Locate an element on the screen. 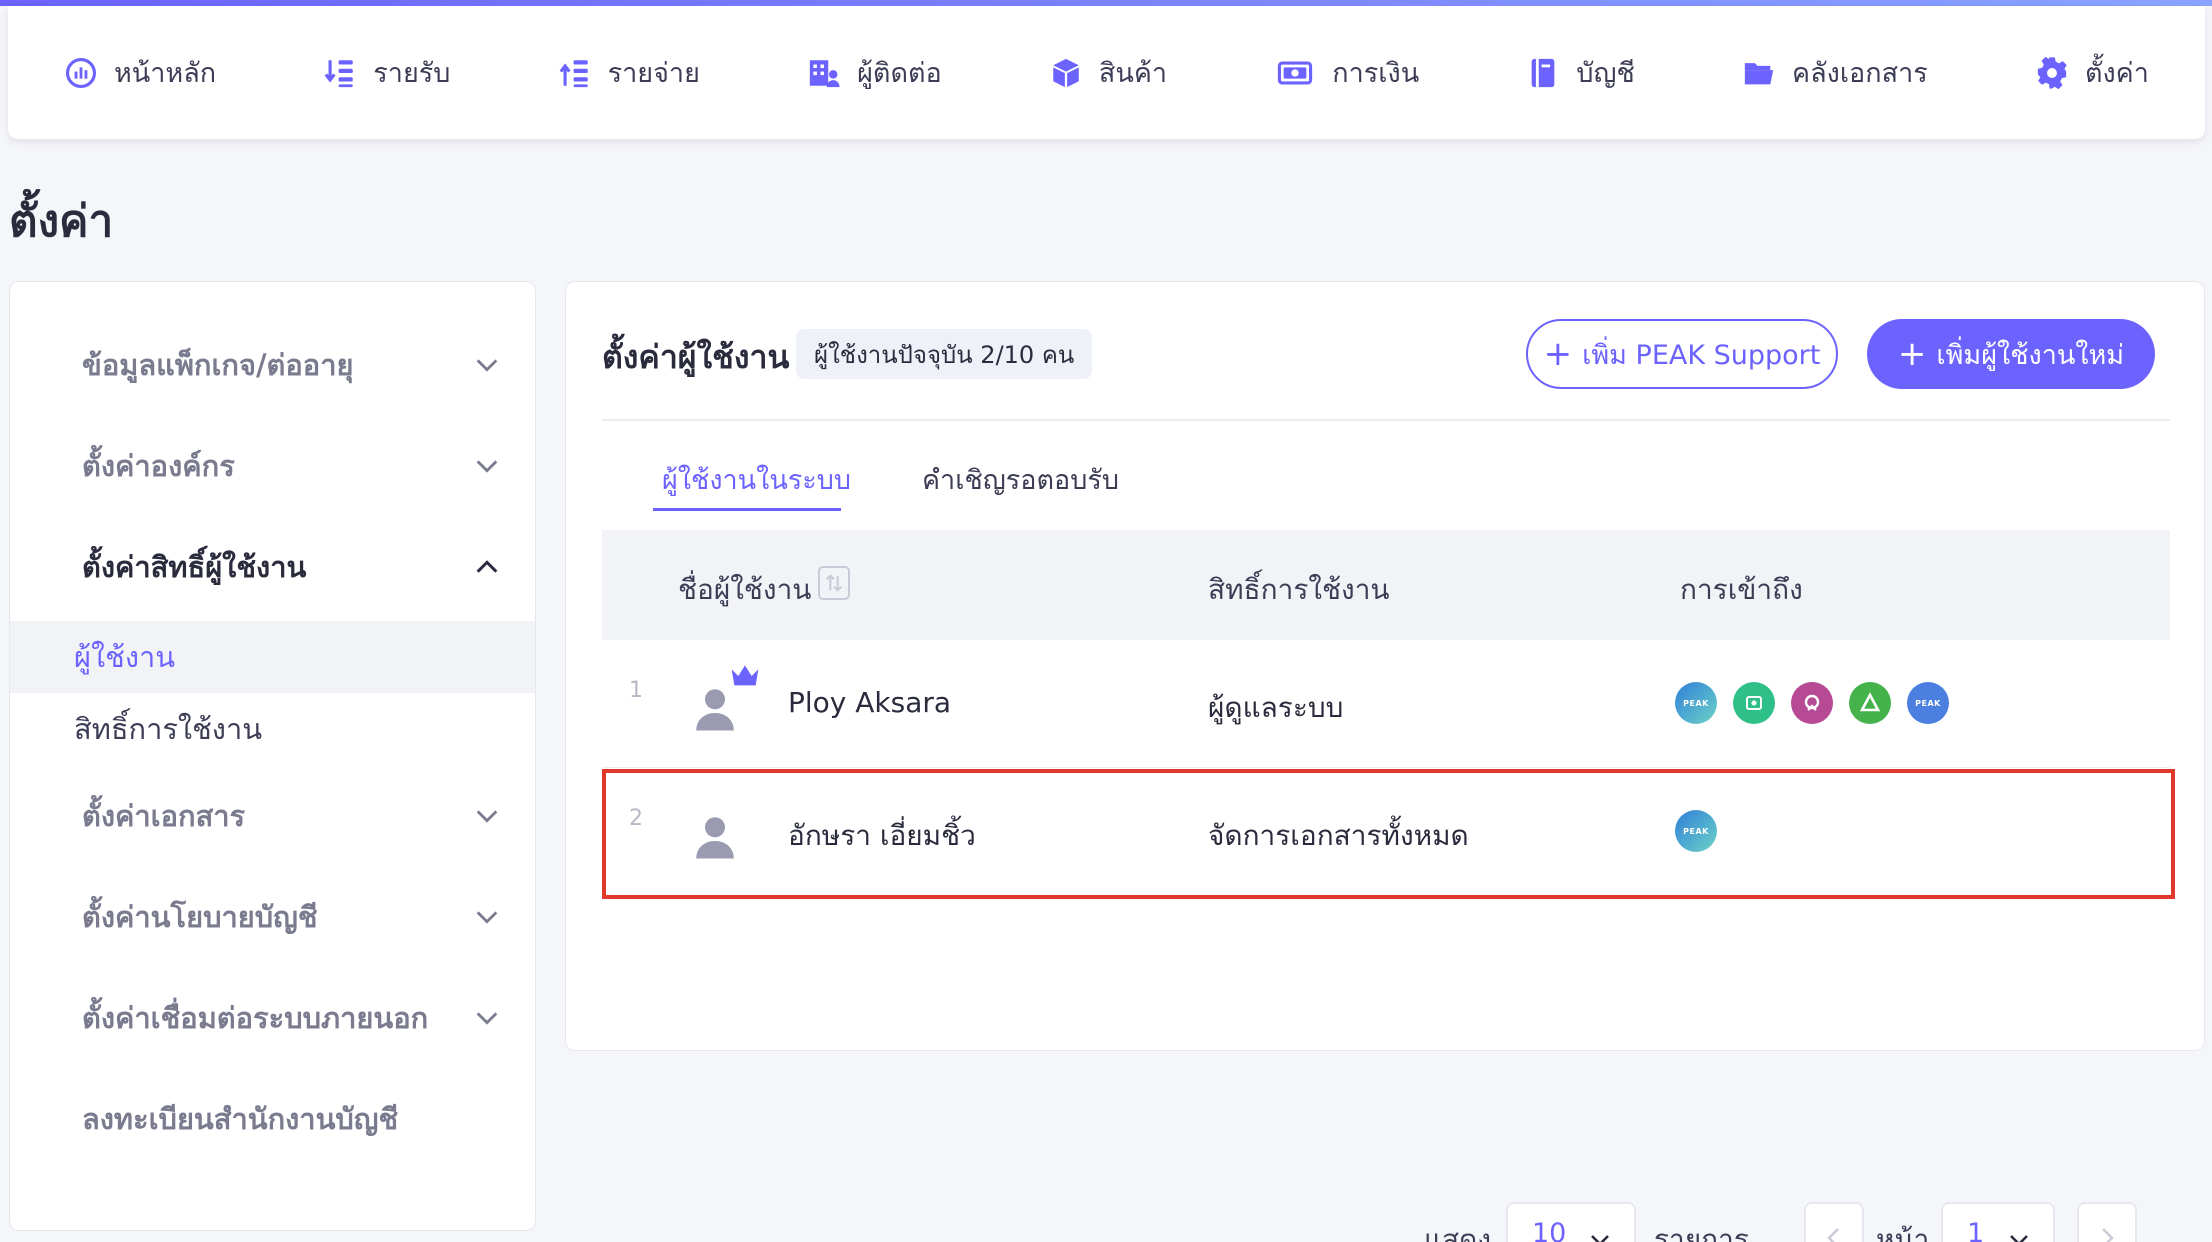 This screenshot has width=2212, height=1242. nav-item-documents: คลังเอกสาร is located at coordinates (1835, 72).